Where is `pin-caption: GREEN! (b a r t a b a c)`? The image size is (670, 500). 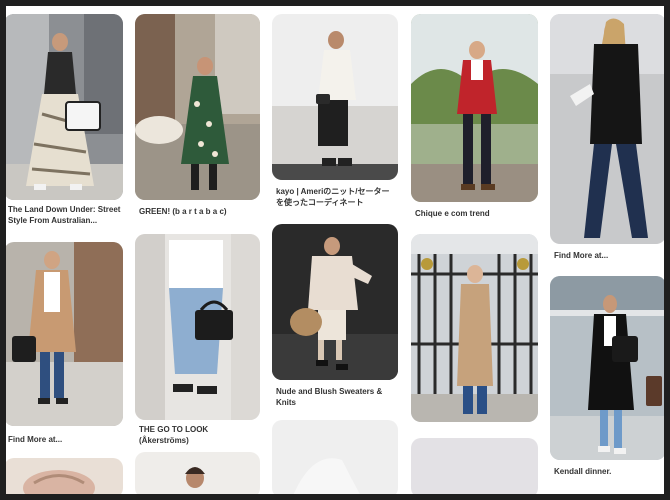 pin-caption: GREEN! (b a r t a b a c) is located at coordinates (198, 211).